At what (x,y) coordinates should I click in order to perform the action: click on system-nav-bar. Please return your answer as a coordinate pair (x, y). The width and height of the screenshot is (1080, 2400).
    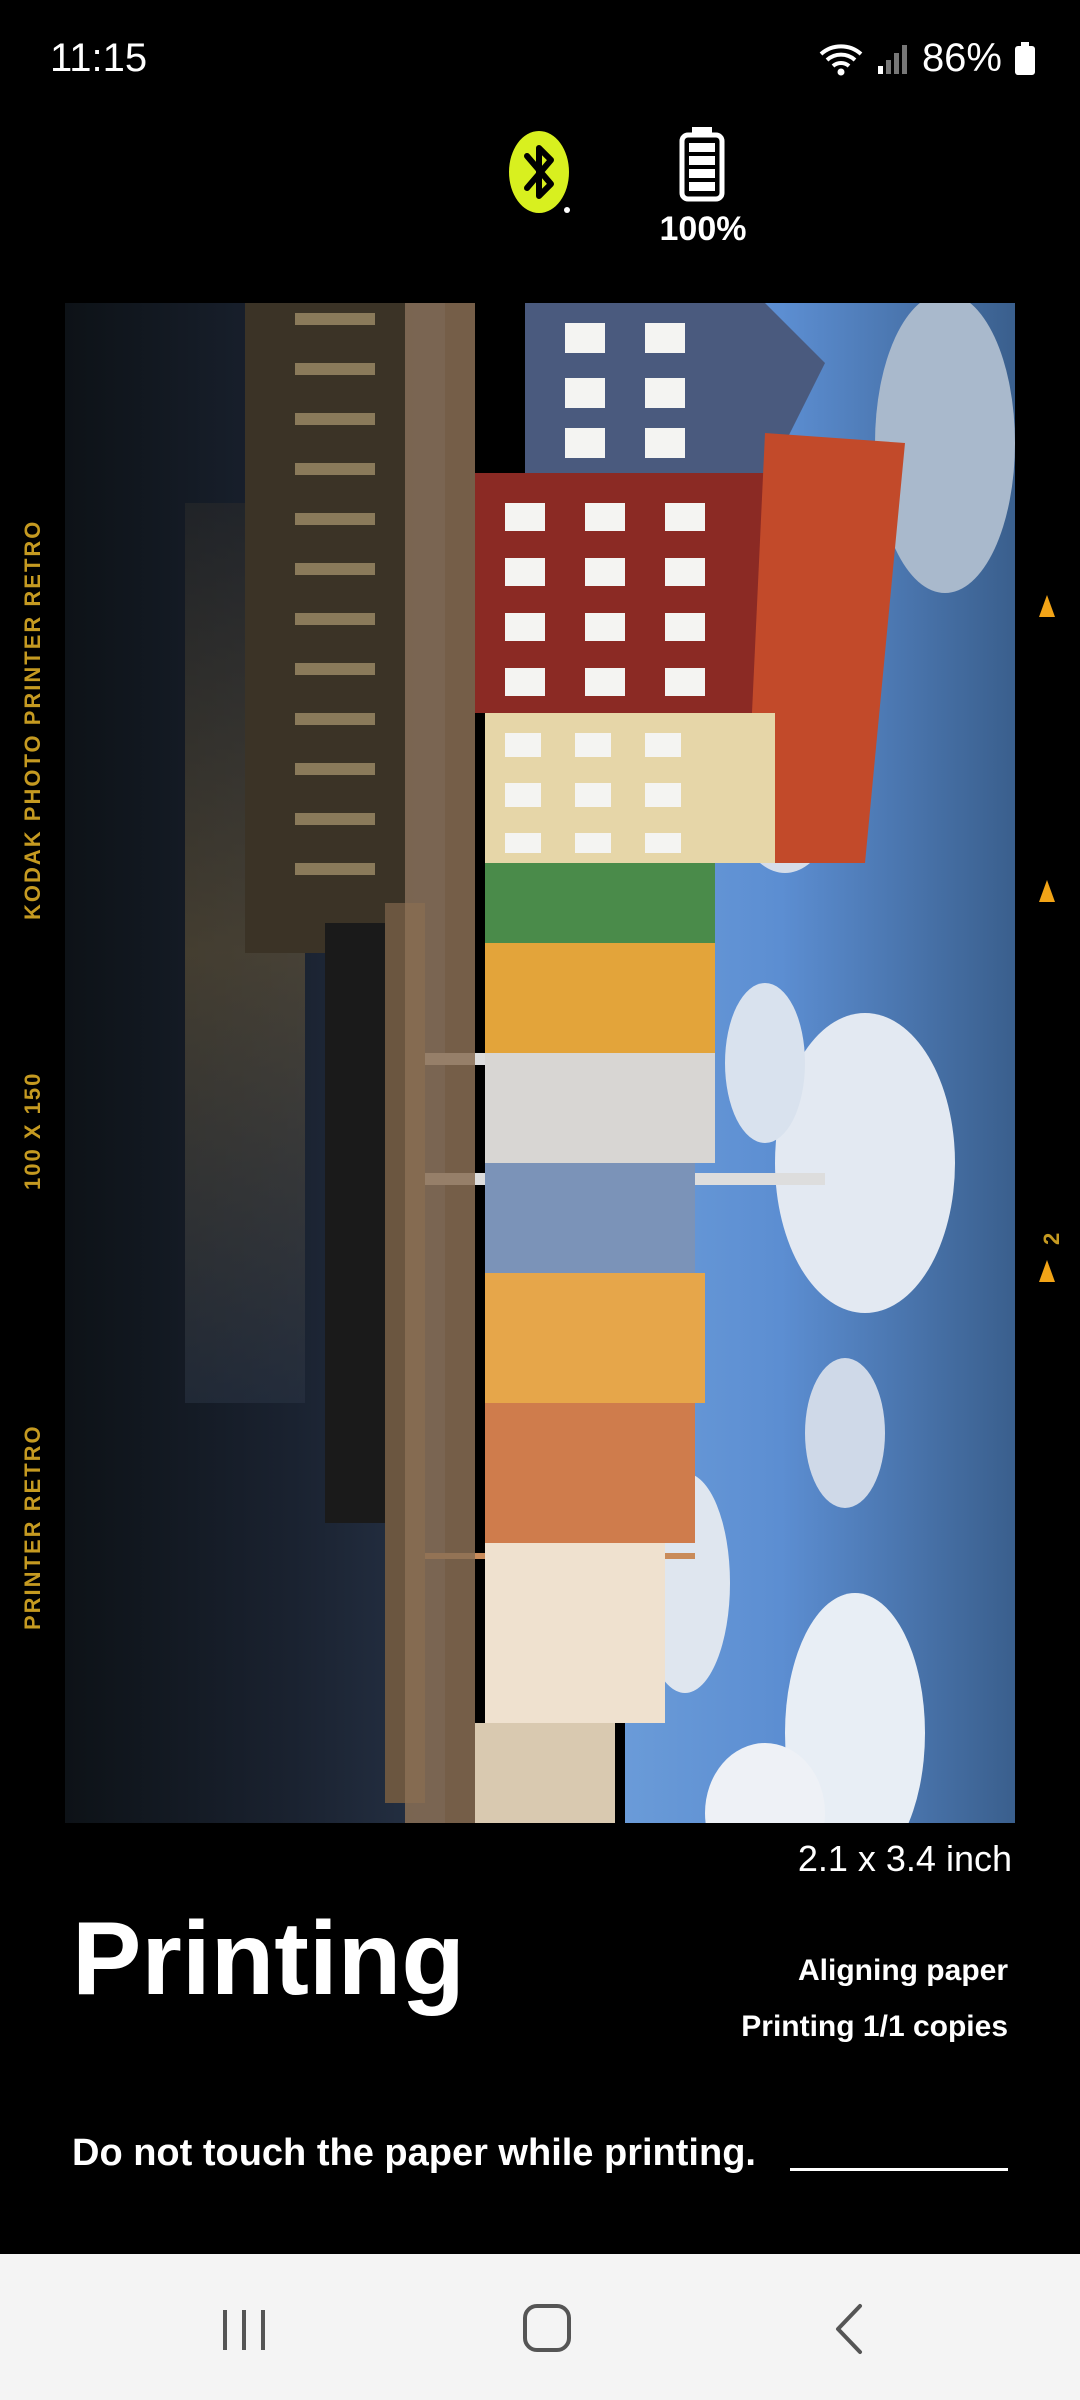
    Looking at the image, I should click on (540, 2327).